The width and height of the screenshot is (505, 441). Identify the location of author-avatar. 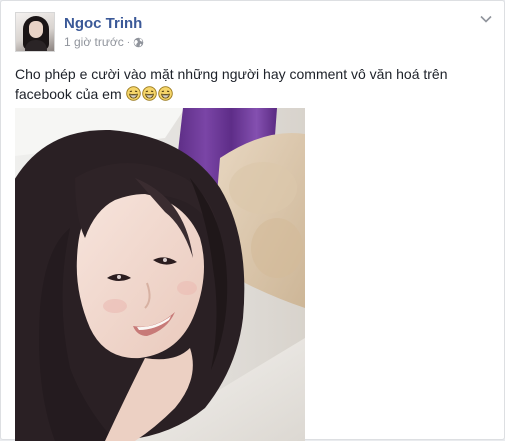
(35, 32).